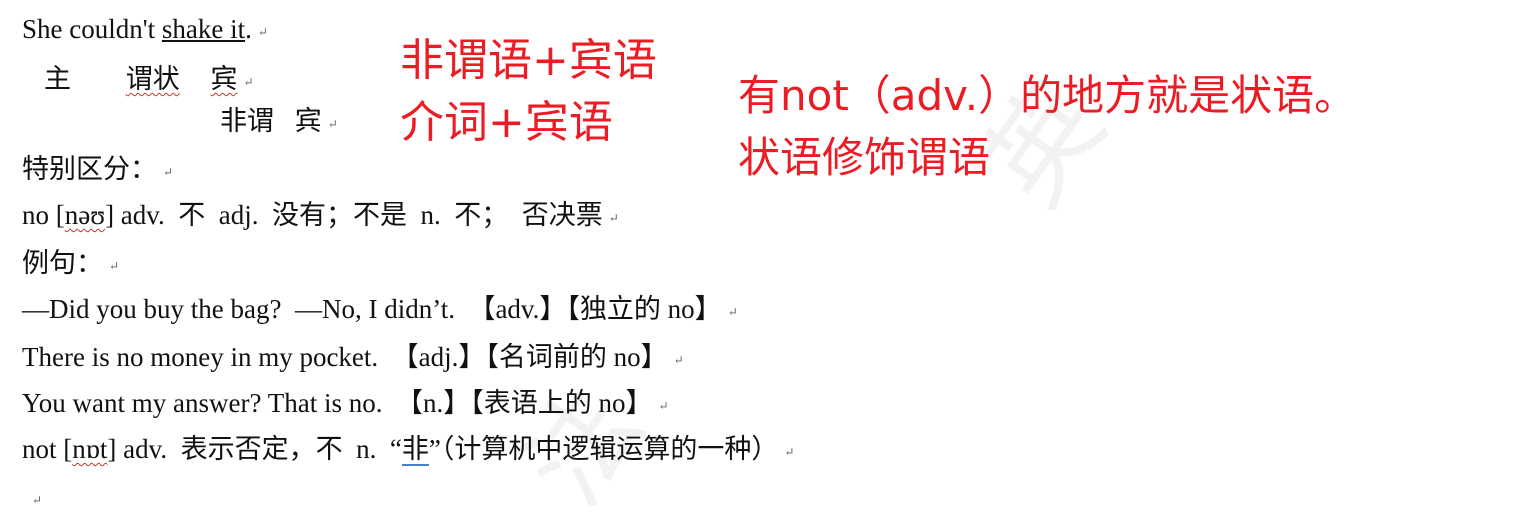 The height and width of the screenshot is (531, 1531). I want to click on empty-paragraph: ↵, so click(32, 498).